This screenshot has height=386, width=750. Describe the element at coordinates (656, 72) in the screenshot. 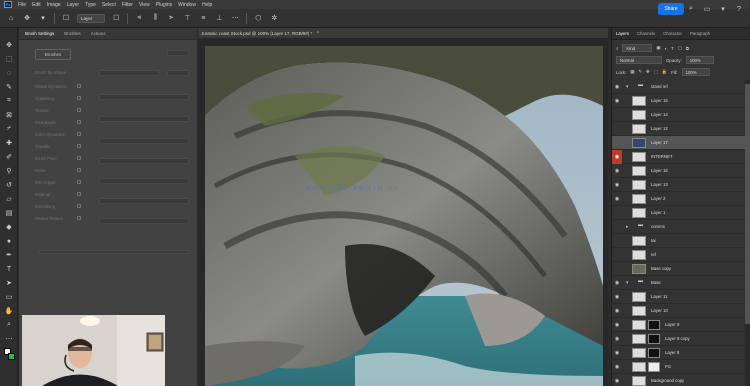

I see `lock-artboard-icon: ⬚` at that location.